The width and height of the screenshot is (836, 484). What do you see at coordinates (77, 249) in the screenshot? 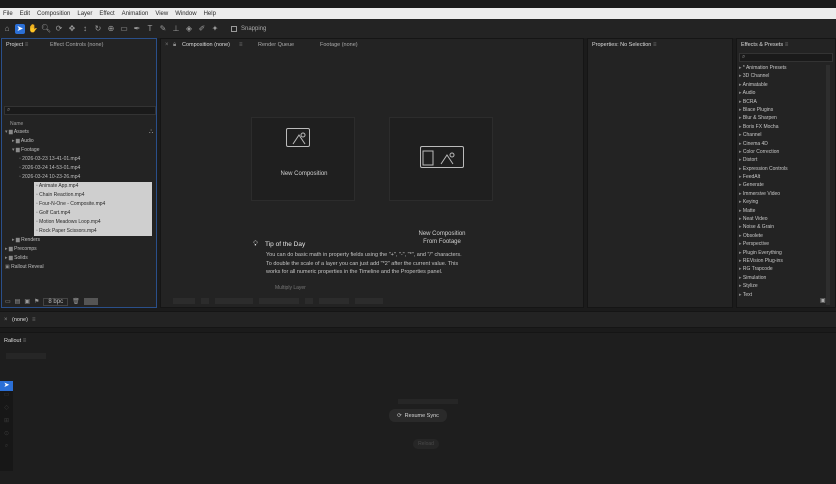
I see `folder-item: ▸ ▆ Precomps` at bounding box center [77, 249].